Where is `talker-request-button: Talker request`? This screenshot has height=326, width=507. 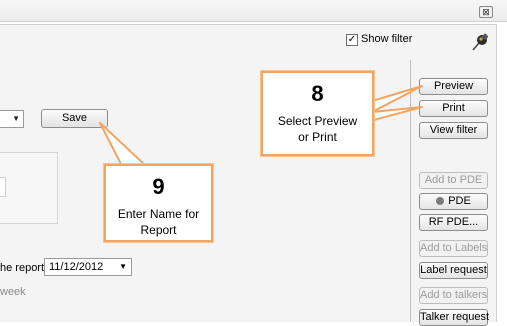 talker-request-button: Talker request is located at coordinates (454, 317).